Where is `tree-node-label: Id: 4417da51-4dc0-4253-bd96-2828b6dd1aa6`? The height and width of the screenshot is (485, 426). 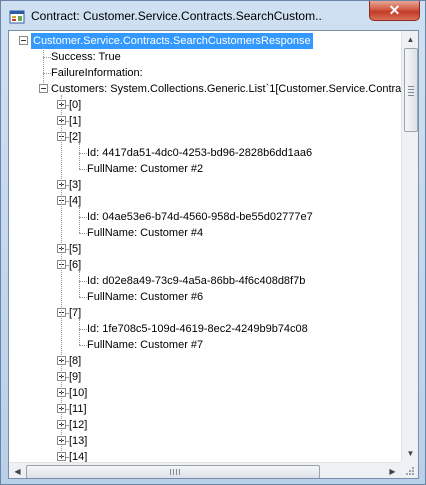 tree-node-label: Id: 4417da51-4dc0-4253-bd96-2828b6dd1aa6 is located at coordinates (200, 153).